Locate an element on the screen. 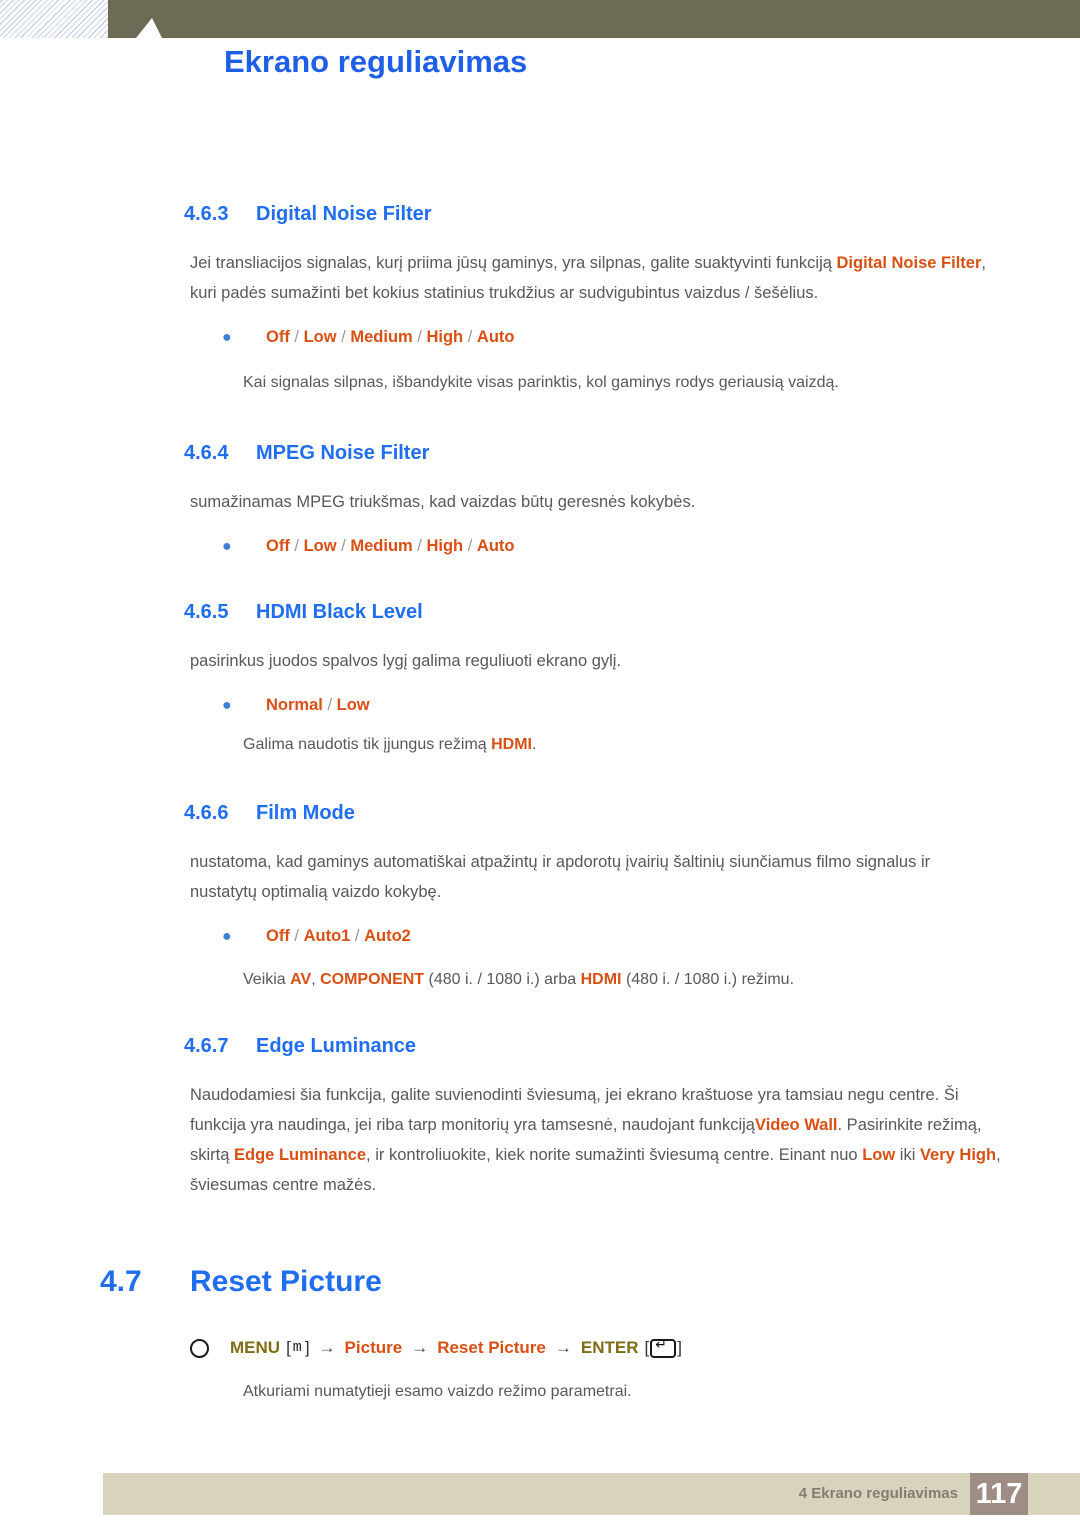  enter-label: ENTER is located at coordinates (610, 1348).